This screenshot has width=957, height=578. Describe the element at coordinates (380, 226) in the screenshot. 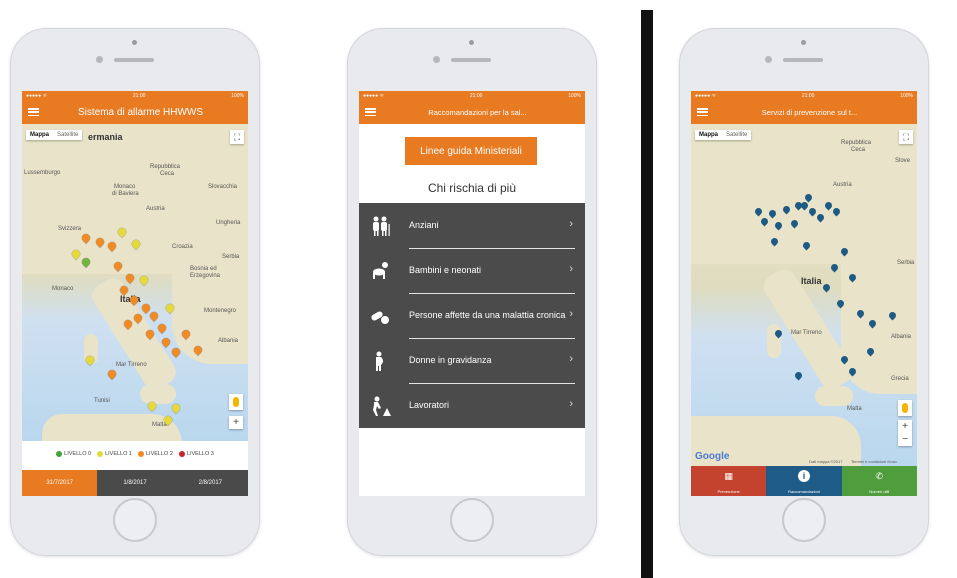

I see `elderly-couple-icon` at that location.